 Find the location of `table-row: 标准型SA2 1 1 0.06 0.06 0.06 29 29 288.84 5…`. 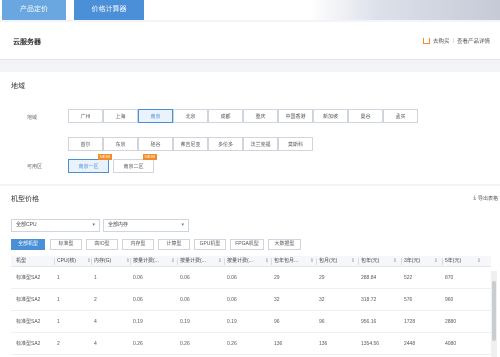

table-row: 标准型SA2 1 1 0.06 0.06 0.06 29 29 288.84 5… is located at coordinates (251, 278).